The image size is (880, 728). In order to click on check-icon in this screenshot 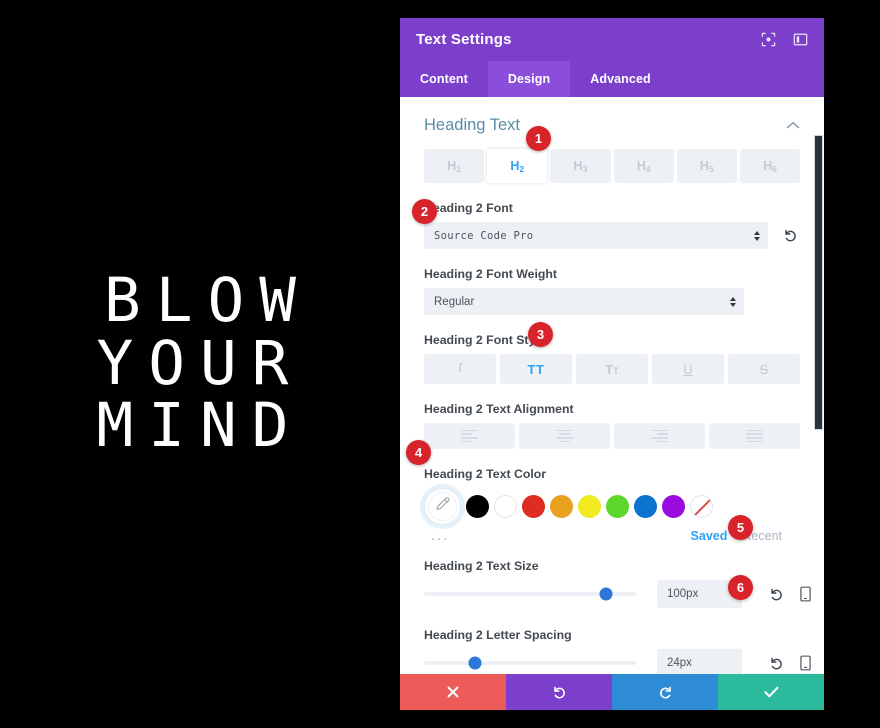, I will do `click(771, 692)`.